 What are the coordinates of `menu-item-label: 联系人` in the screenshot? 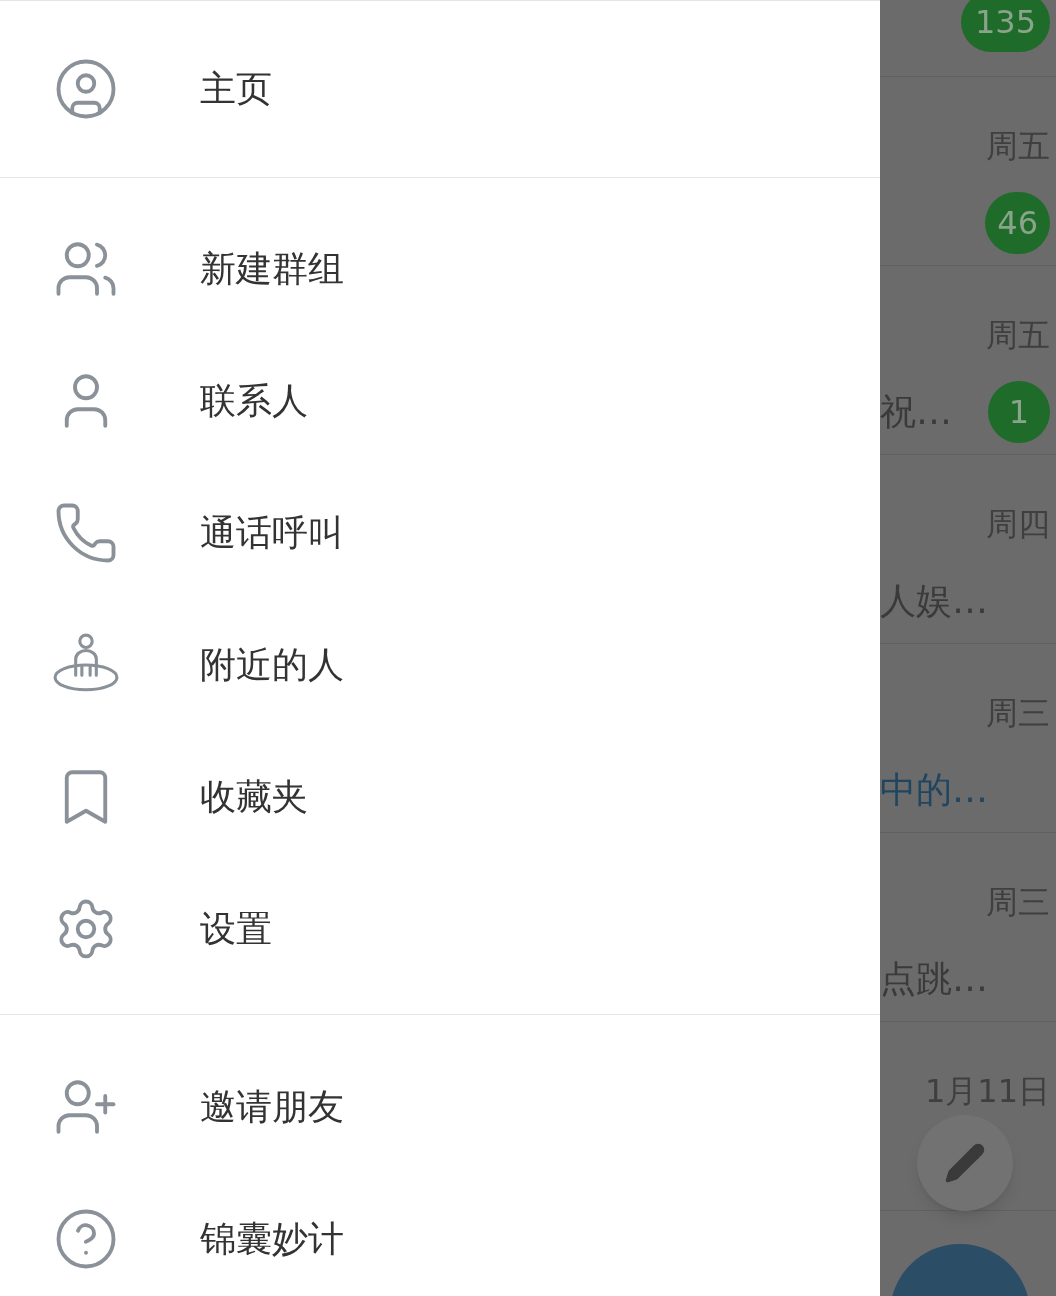 It's located at (254, 401).